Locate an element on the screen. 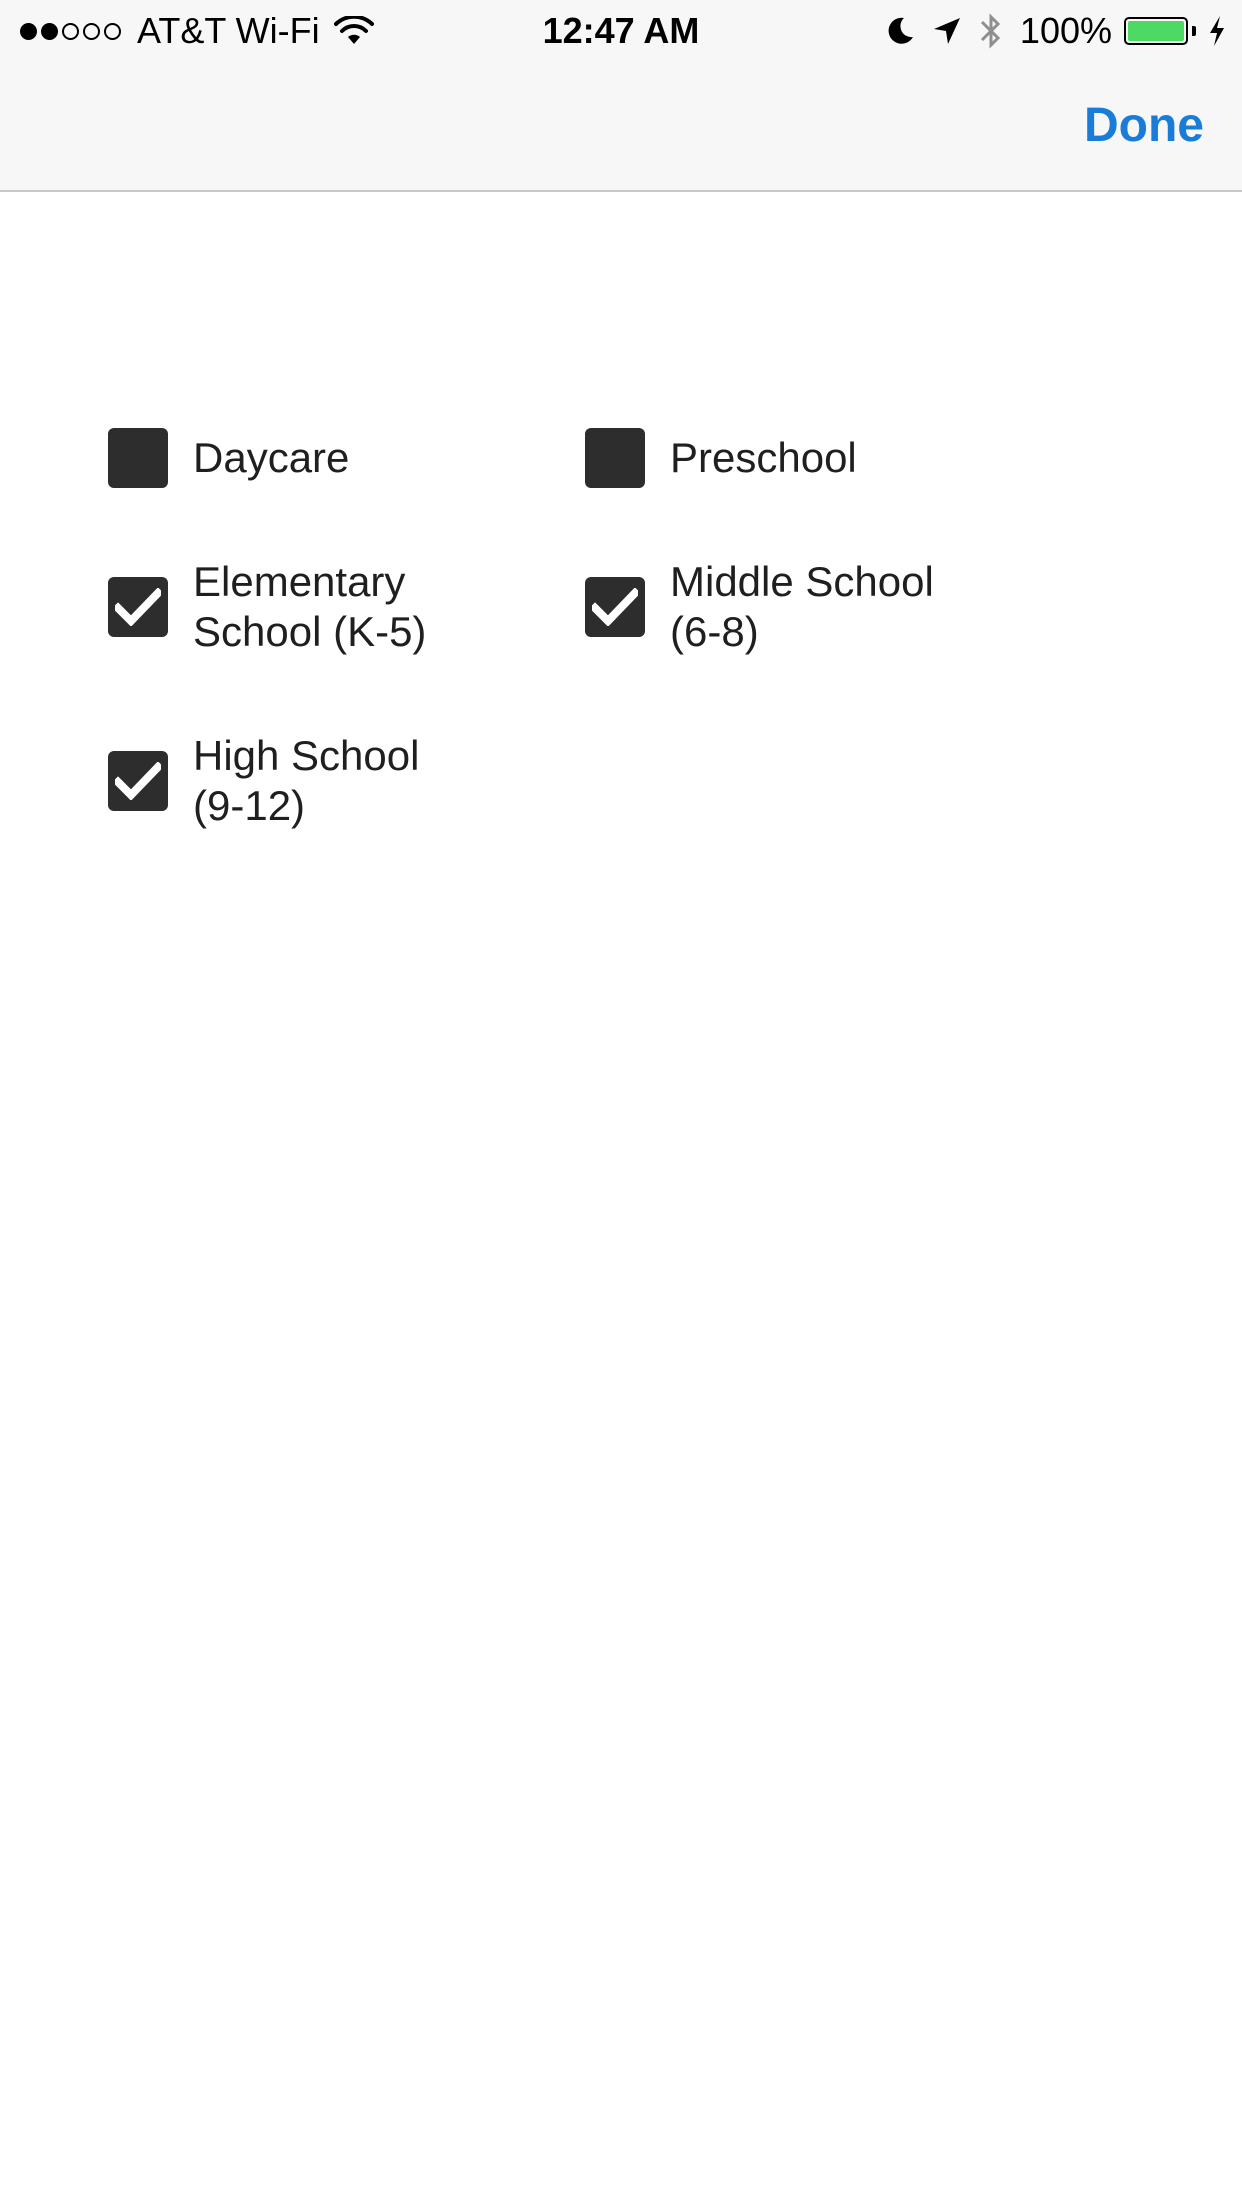  option-high-school: High School (9-12) is located at coordinates (310, 781).